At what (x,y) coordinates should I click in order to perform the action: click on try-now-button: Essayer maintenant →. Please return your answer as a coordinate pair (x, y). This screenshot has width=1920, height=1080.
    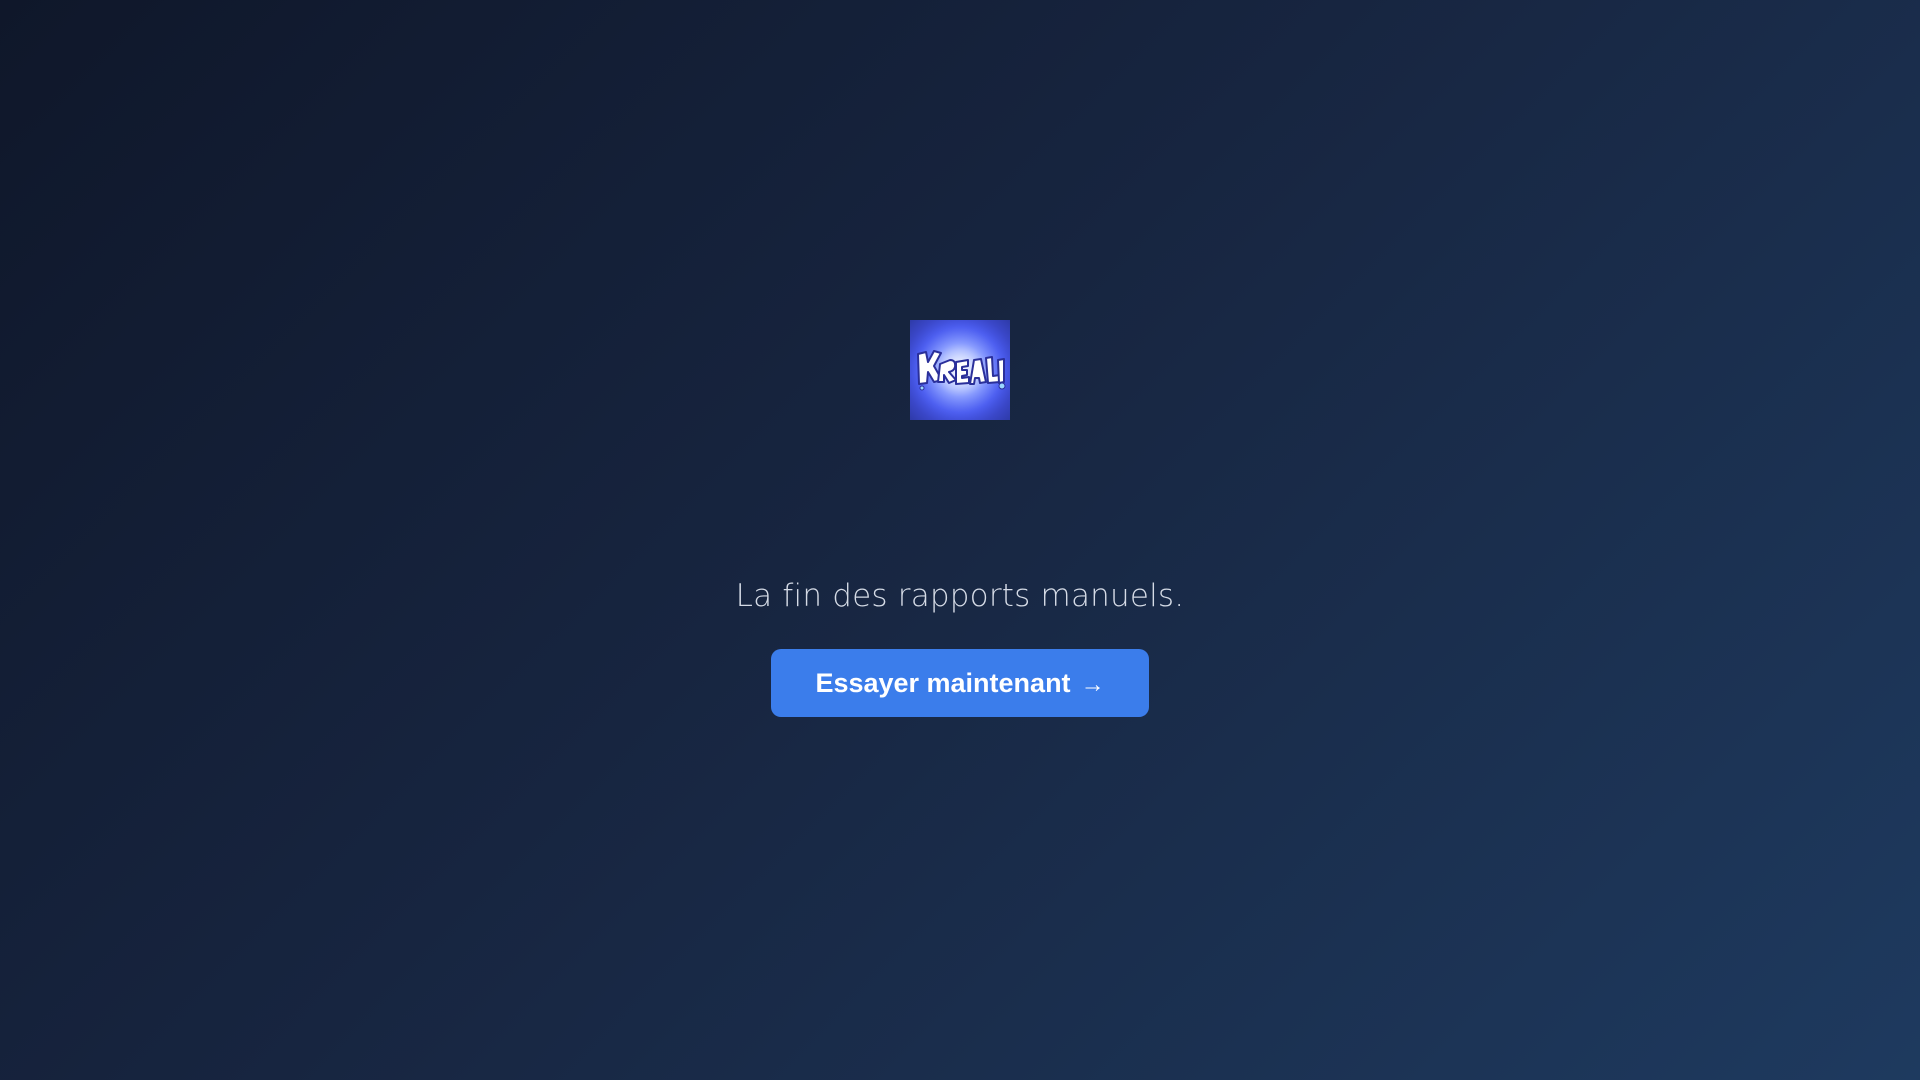
    Looking at the image, I should click on (960, 683).